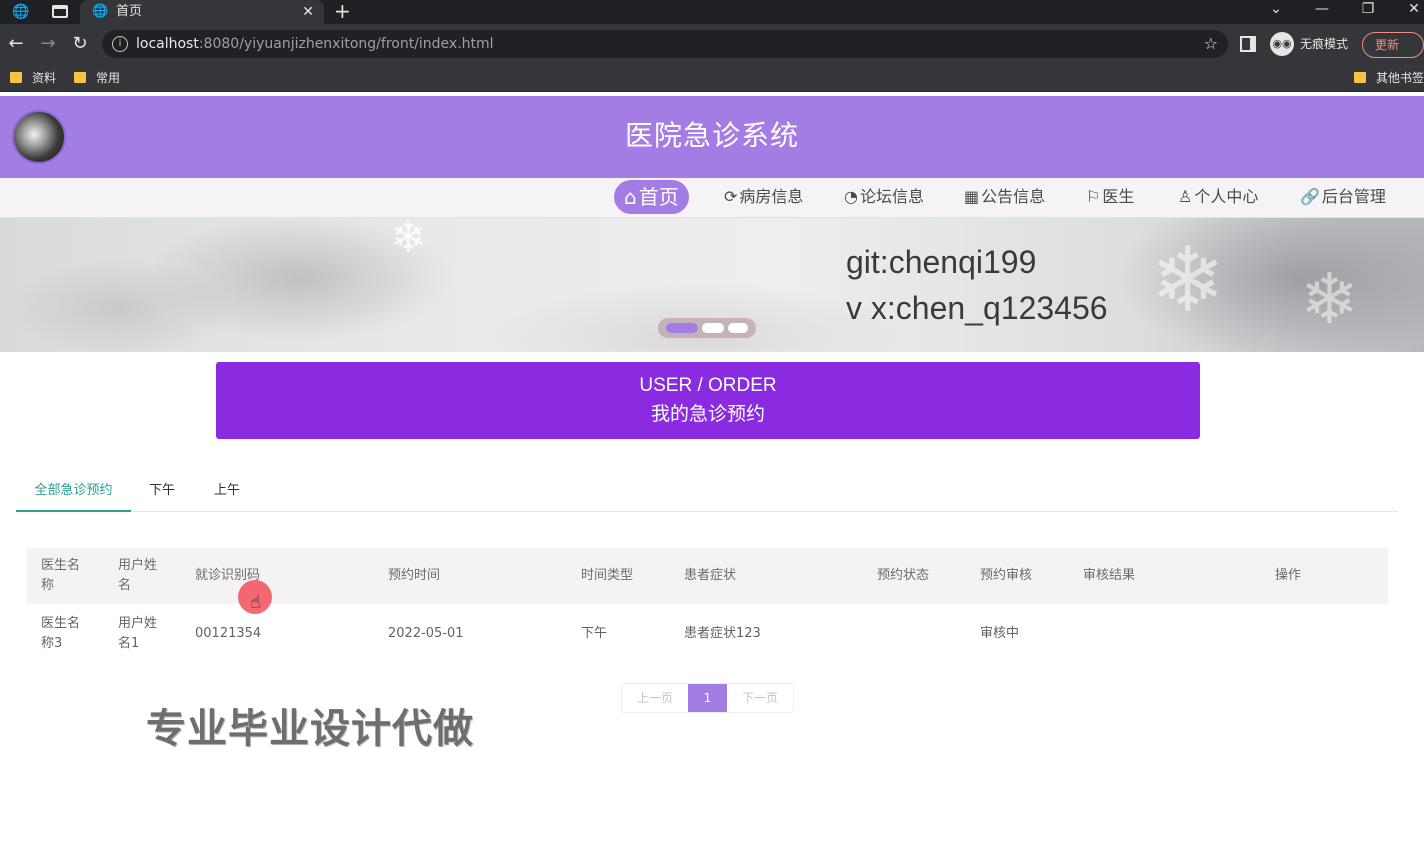  Describe the element at coordinates (426, 633) in the screenshot. I see `cell-appointment-time: 2022-05-01` at that location.